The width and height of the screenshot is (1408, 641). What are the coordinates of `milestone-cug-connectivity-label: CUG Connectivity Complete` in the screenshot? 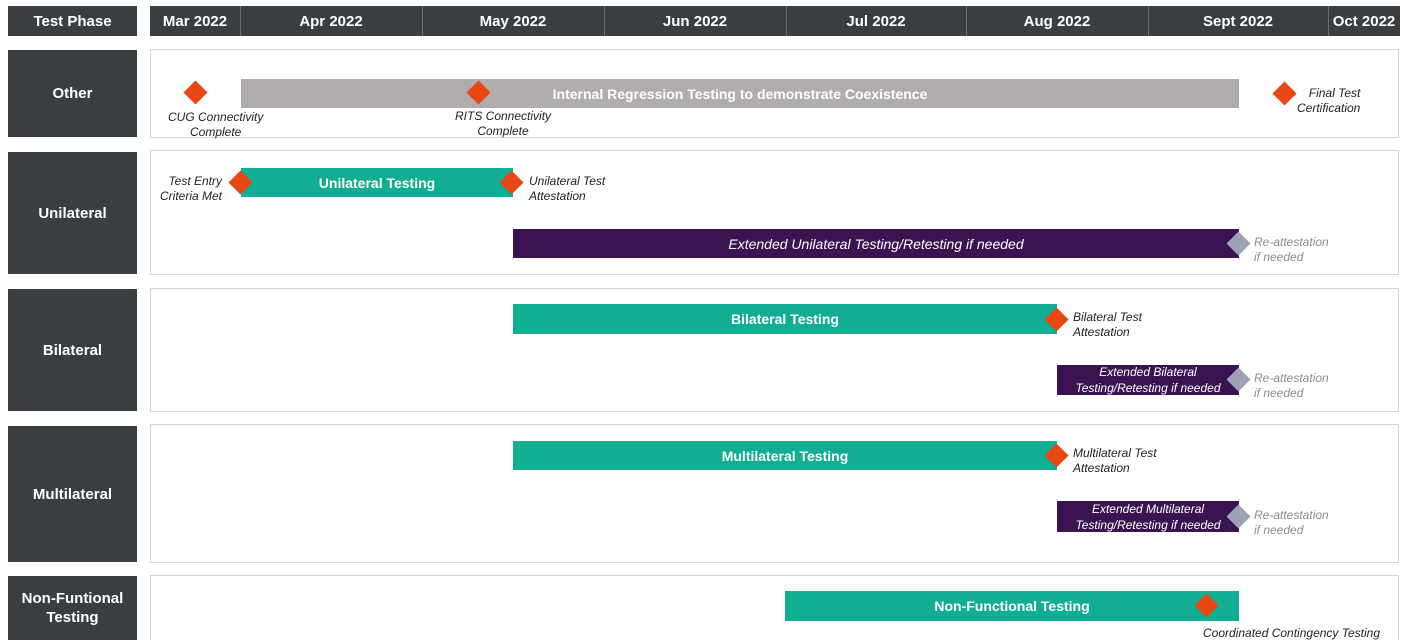 It's located at (216, 124).